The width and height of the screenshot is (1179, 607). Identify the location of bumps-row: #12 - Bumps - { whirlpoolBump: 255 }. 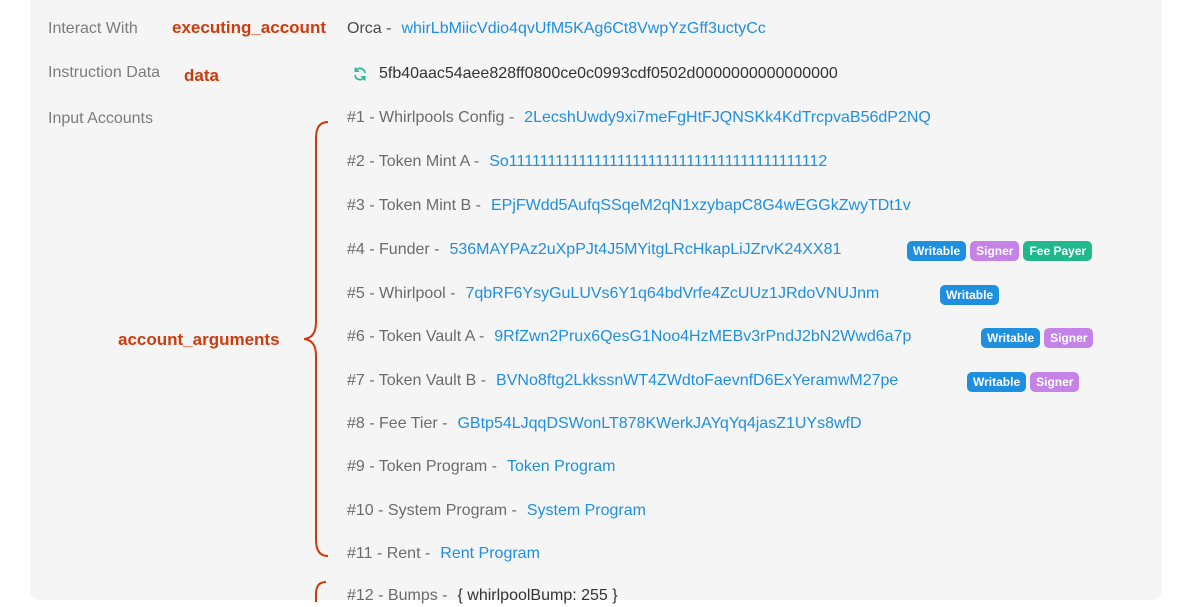
(482, 596).